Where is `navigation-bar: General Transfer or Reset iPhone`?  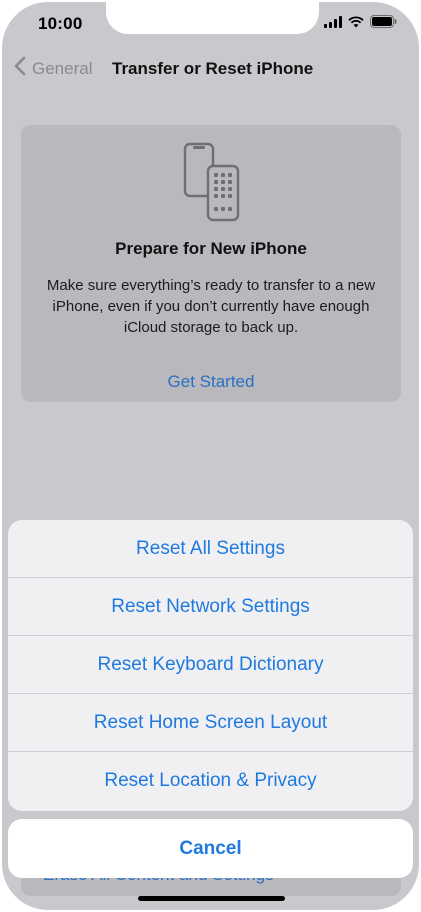 navigation-bar: General Transfer or Reset iPhone is located at coordinates (210, 70).